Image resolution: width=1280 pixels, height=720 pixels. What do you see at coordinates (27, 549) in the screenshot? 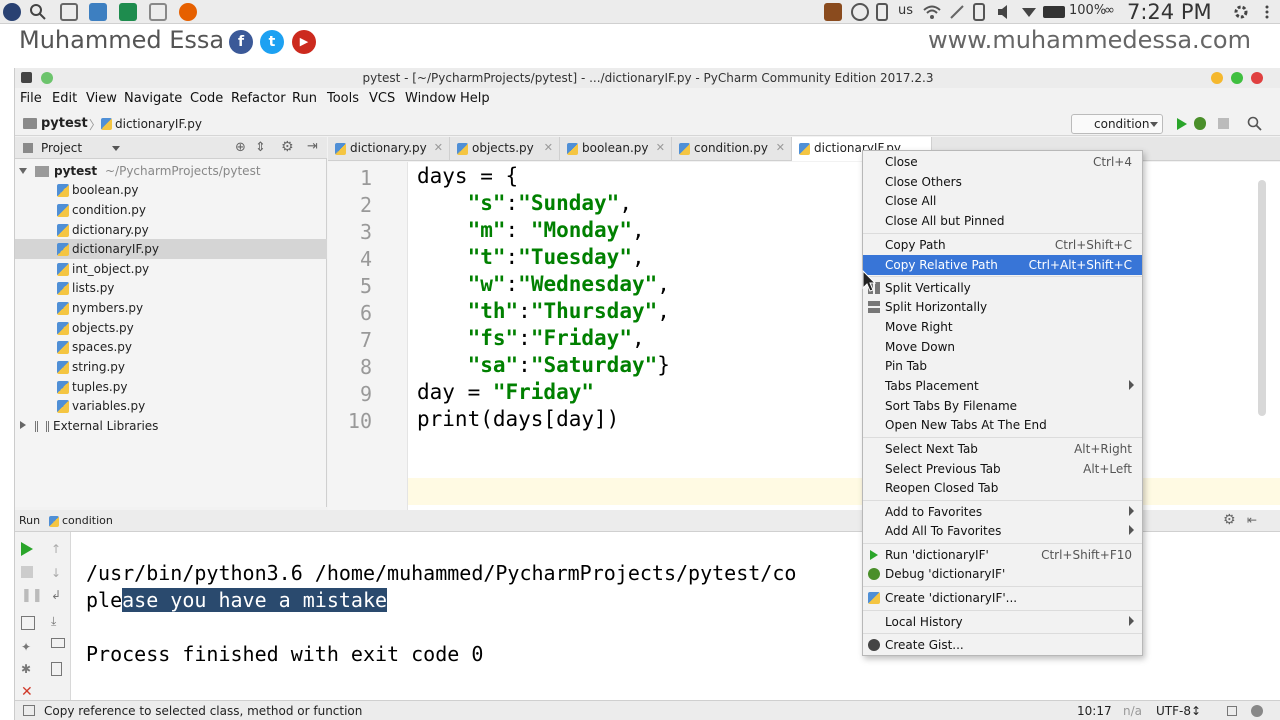
I see `rerun-icon` at bounding box center [27, 549].